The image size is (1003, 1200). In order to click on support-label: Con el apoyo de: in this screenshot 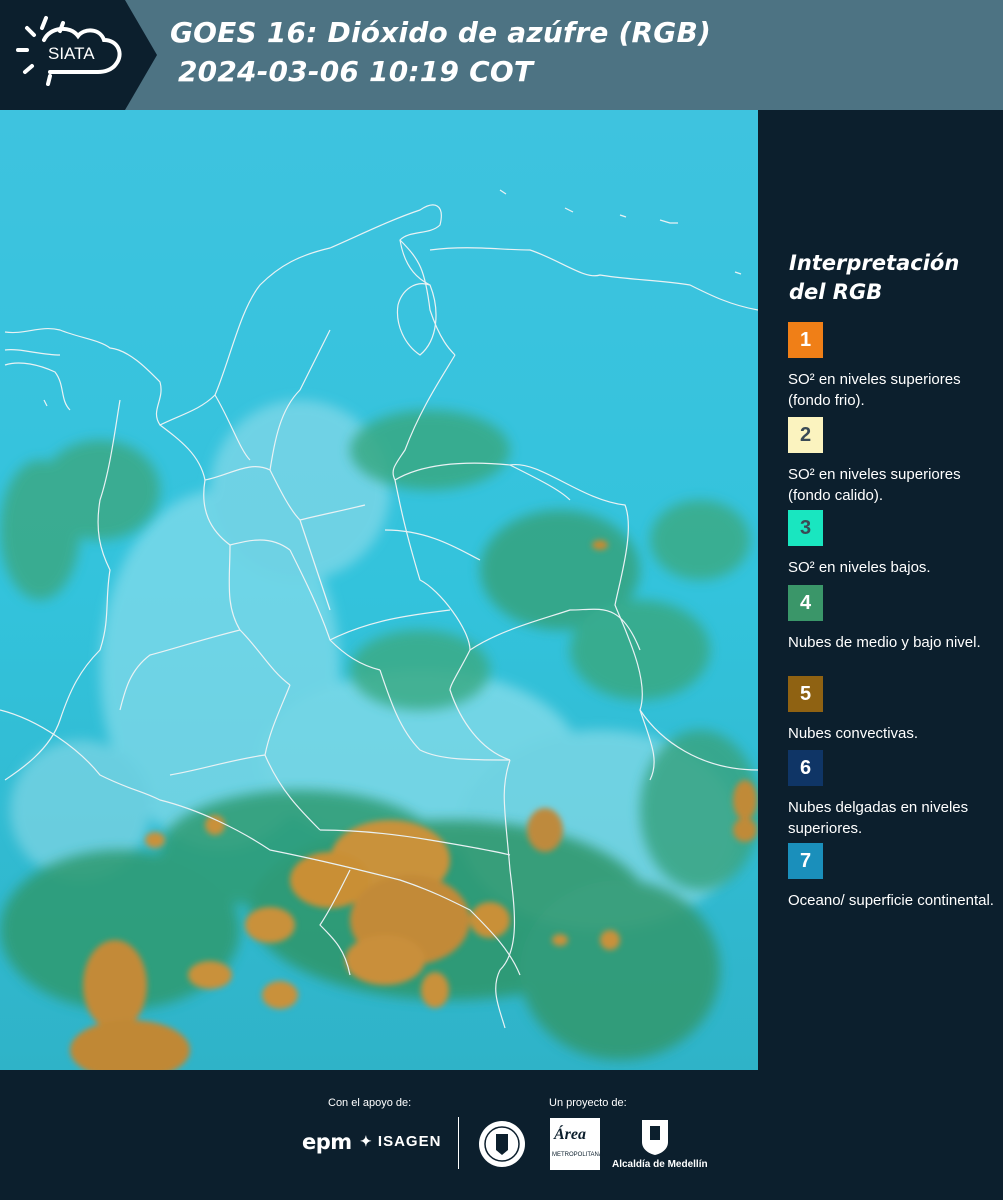, I will do `click(370, 1103)`.